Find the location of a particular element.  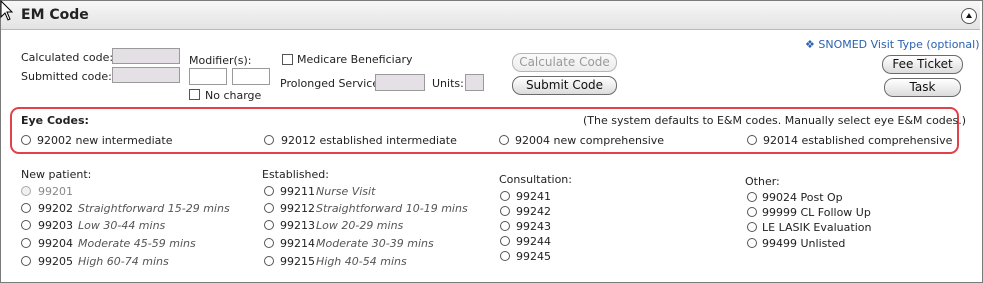

modifier-1-input is located at coordinates (208, 76).